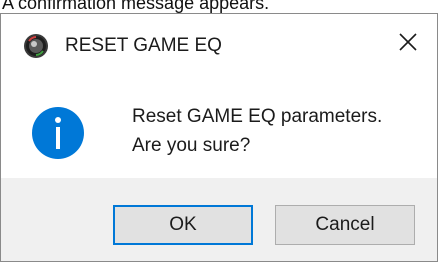 This screenshot has height=264, width=440. What do you see at coordinates (143, 45) in the screenshot?
I see `dialog-title: RESET GAME EQ` at bounding box center [143, 45].